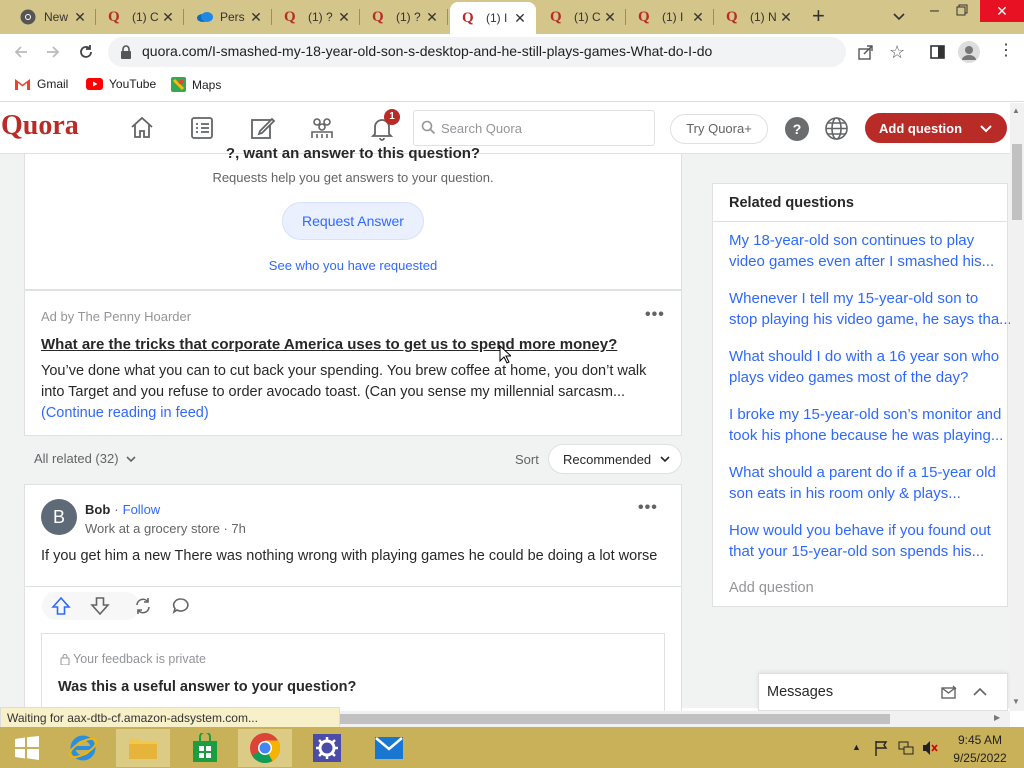 Image resolution: width=1024 pixels, height=768 pixels. I want to click on try-quora-plus-button: Try Quora+, so click(719, 129).